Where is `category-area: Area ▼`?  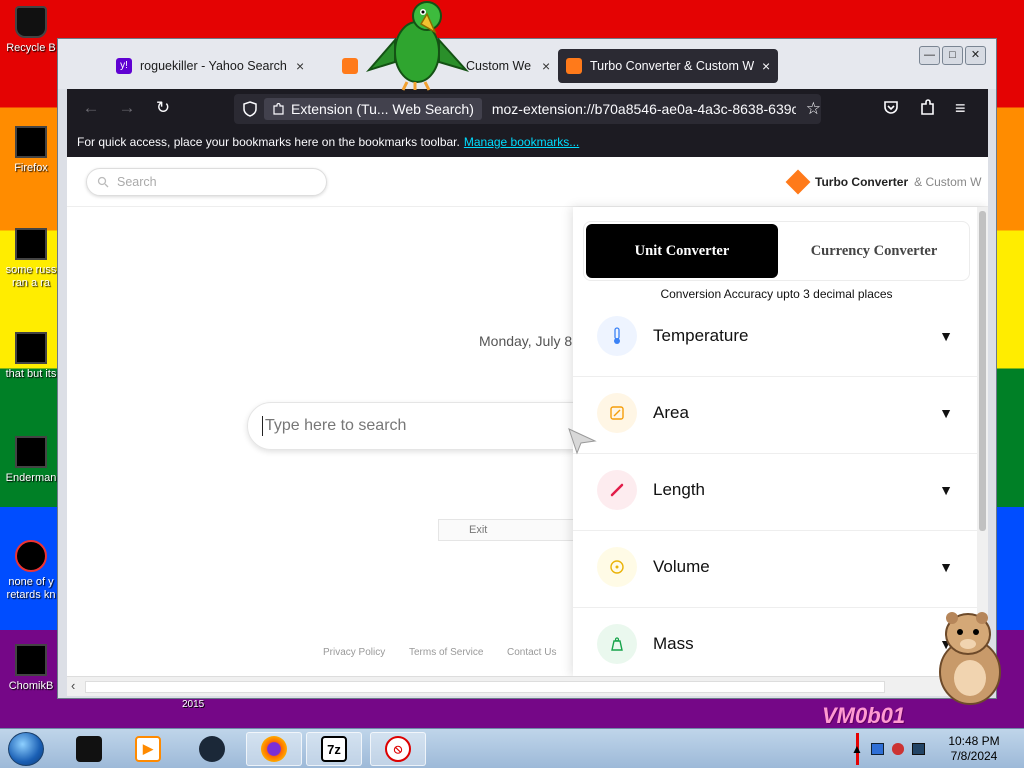 category-area: Area ▼ is located at coordinates (775, 415).